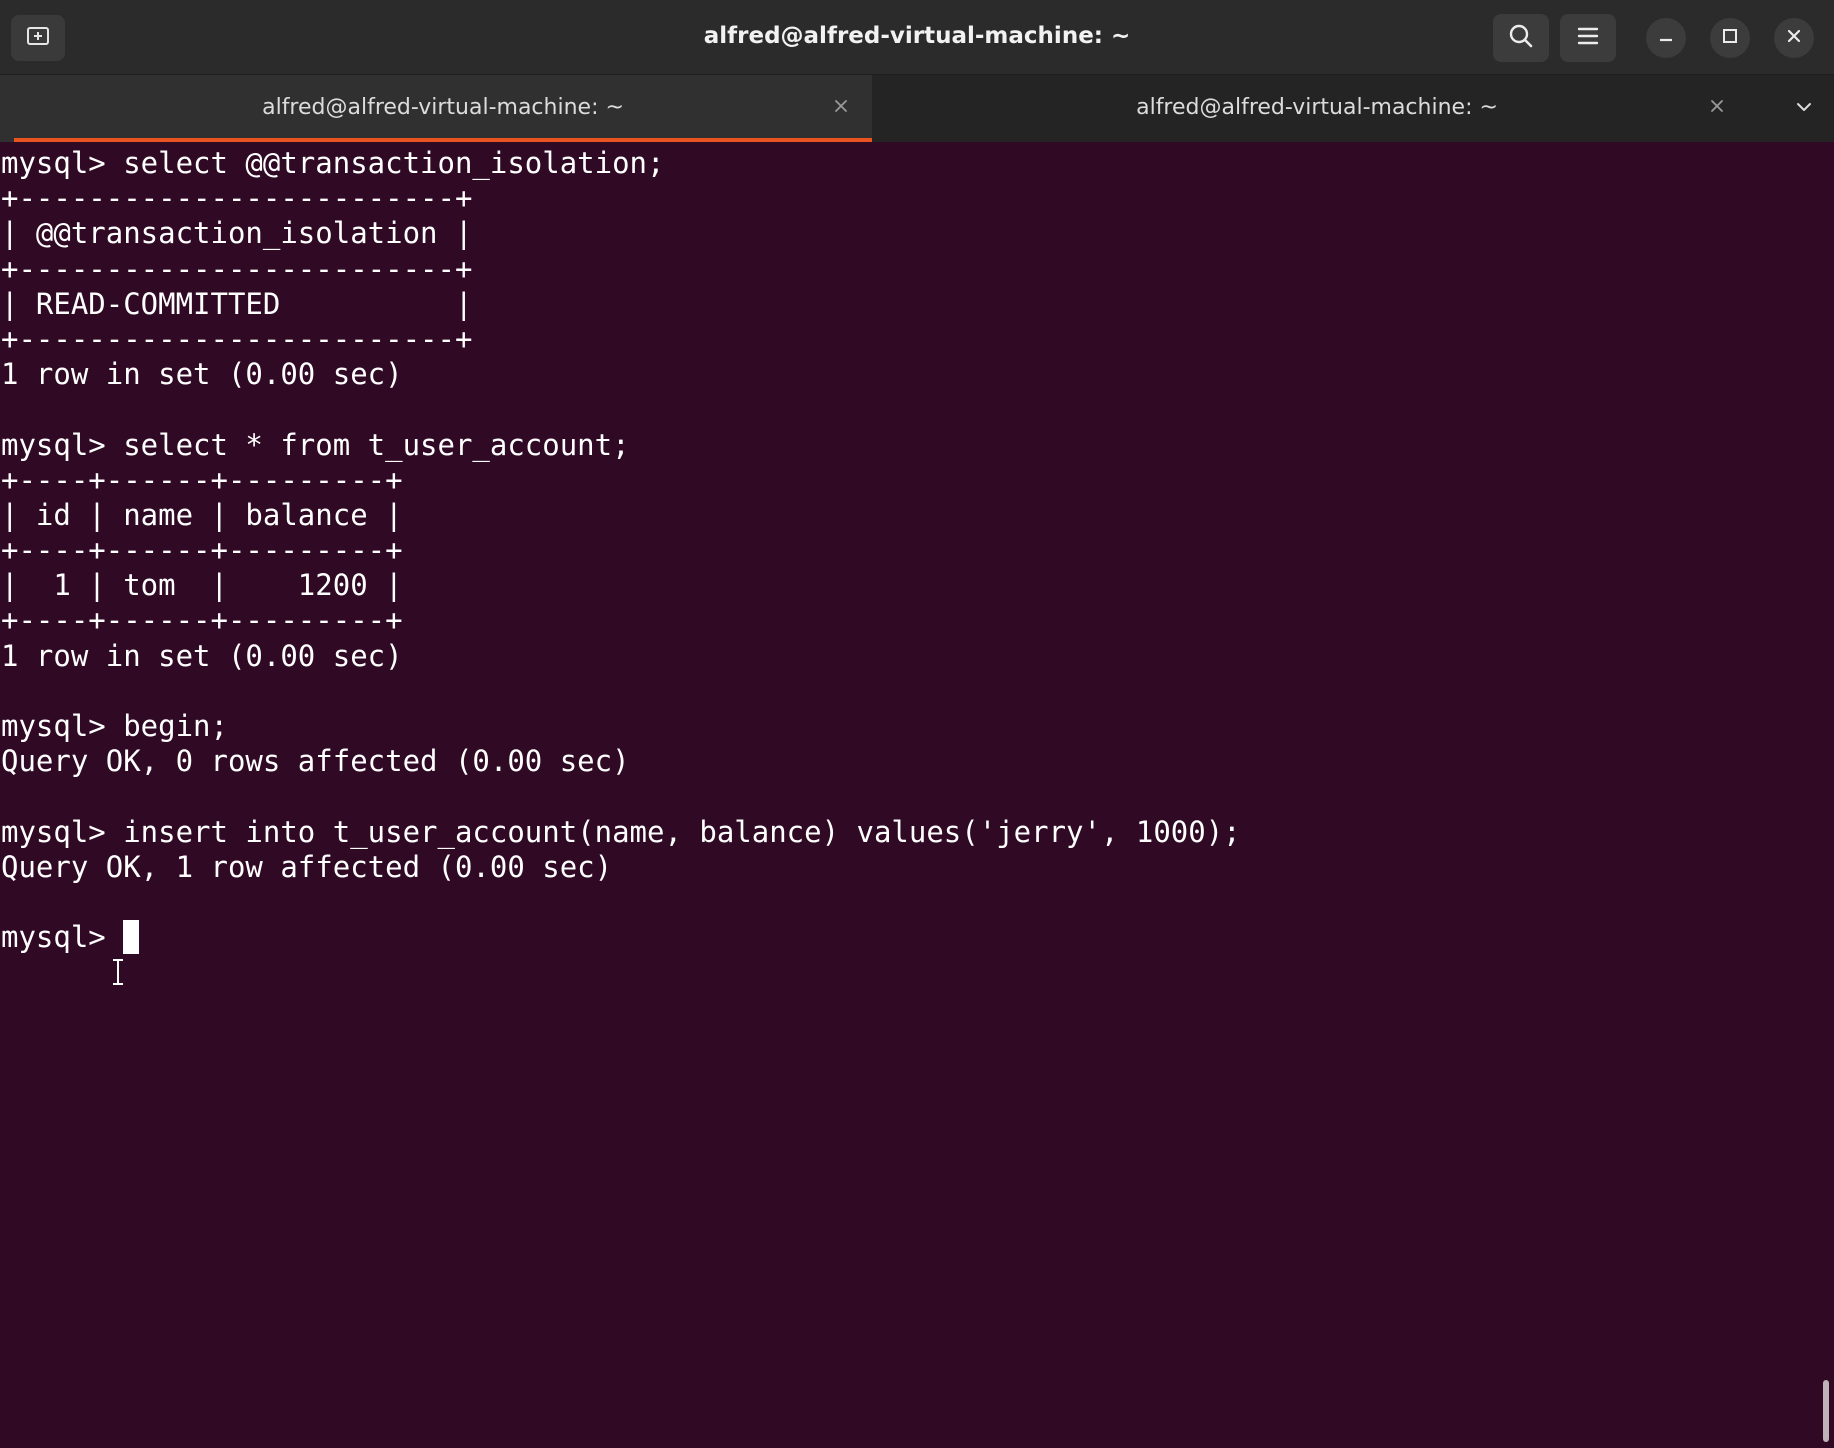 Image resolution: width=1834 pixels, height=1448 pixels. I want to click on close-window-button, so click(1794, 38).